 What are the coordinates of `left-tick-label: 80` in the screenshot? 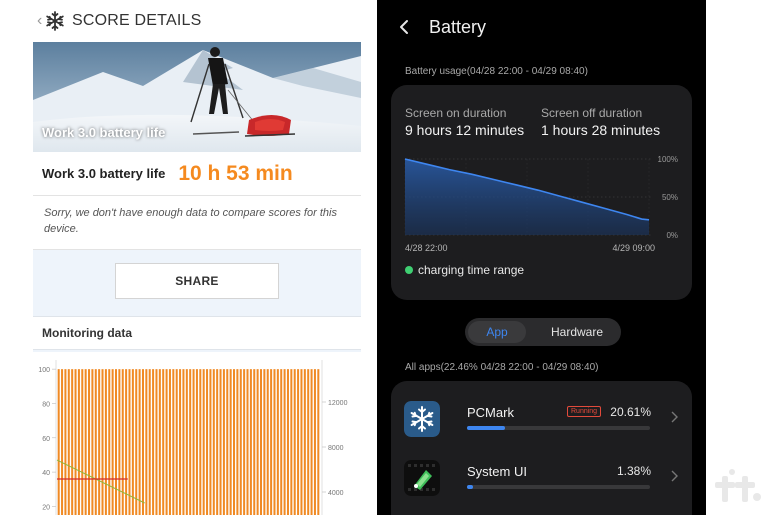 It's located at (46, 404).